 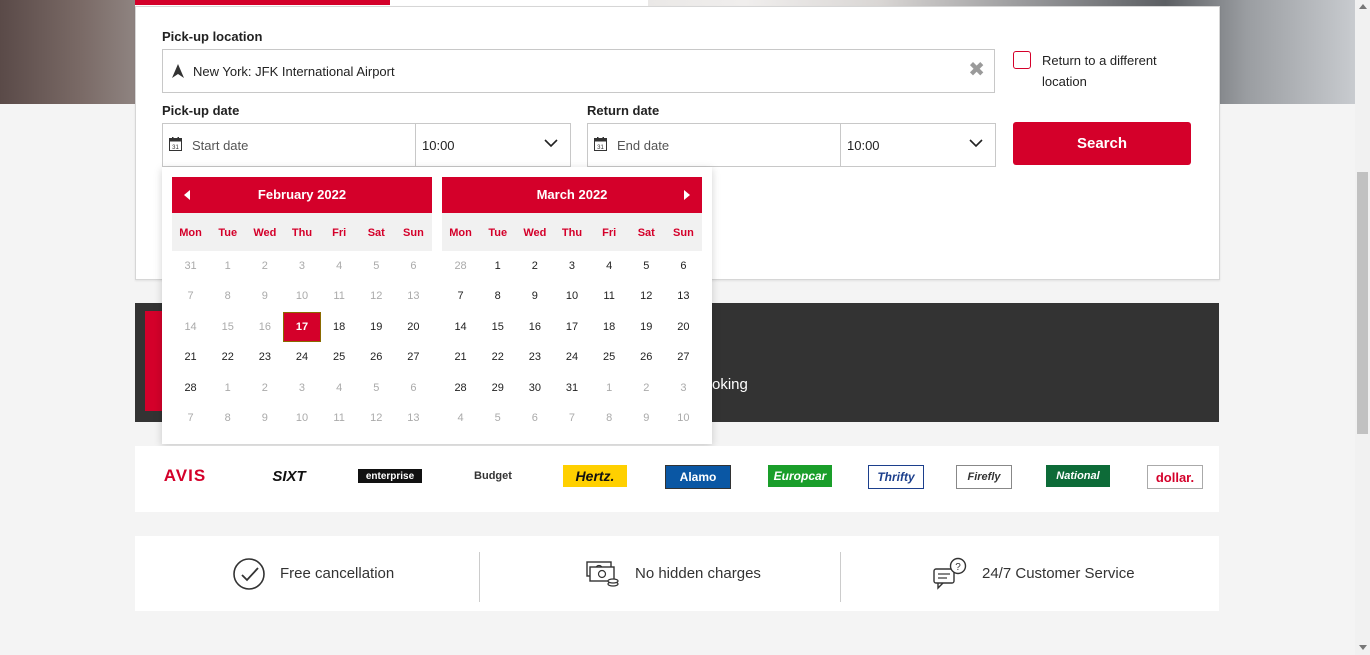 What do you see at coordinates (497, 388) in the screenshot?
I see `calendar-day: 29` at bounding box center [497, 388].